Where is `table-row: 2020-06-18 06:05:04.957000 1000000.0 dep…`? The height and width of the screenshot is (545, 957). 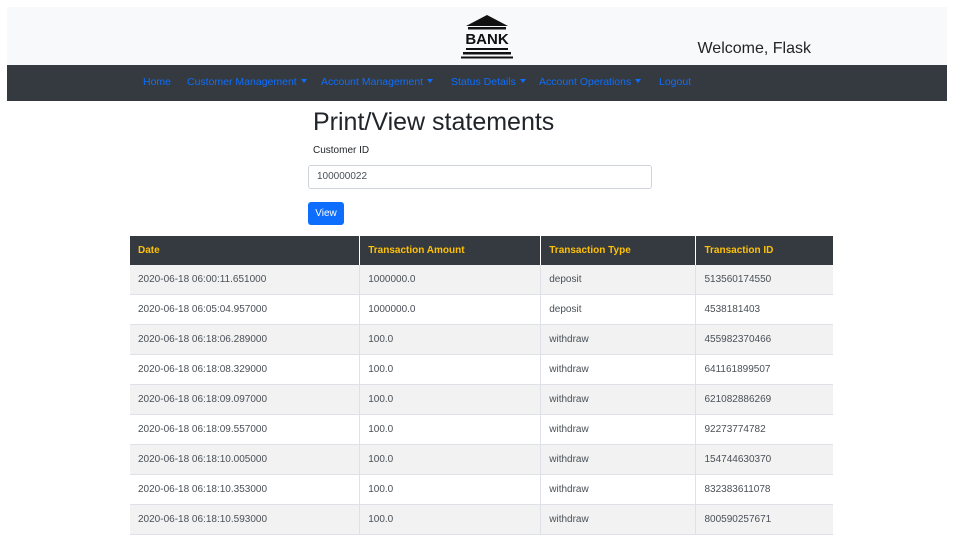
table-row: 2020-06-18 06:05:04.957000 1000000.0 dep… is located at coordinates (481, 309).